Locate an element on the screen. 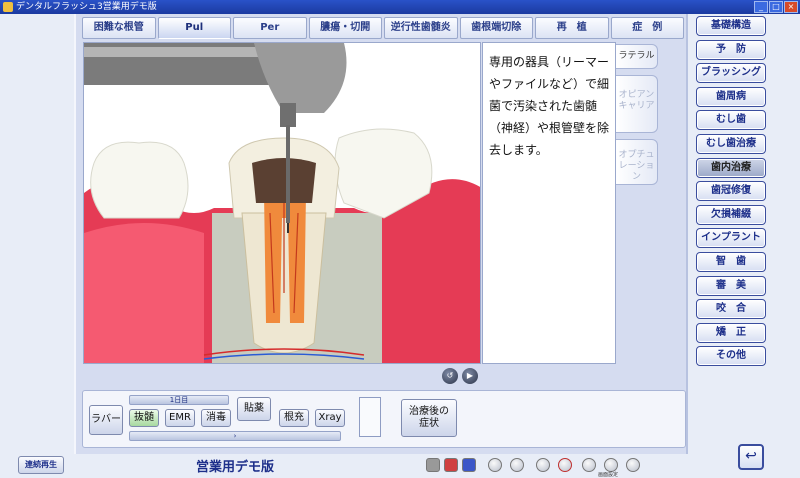 The image size is (800, 478). tab-pul: Pul is located at coordinates (194, 28).